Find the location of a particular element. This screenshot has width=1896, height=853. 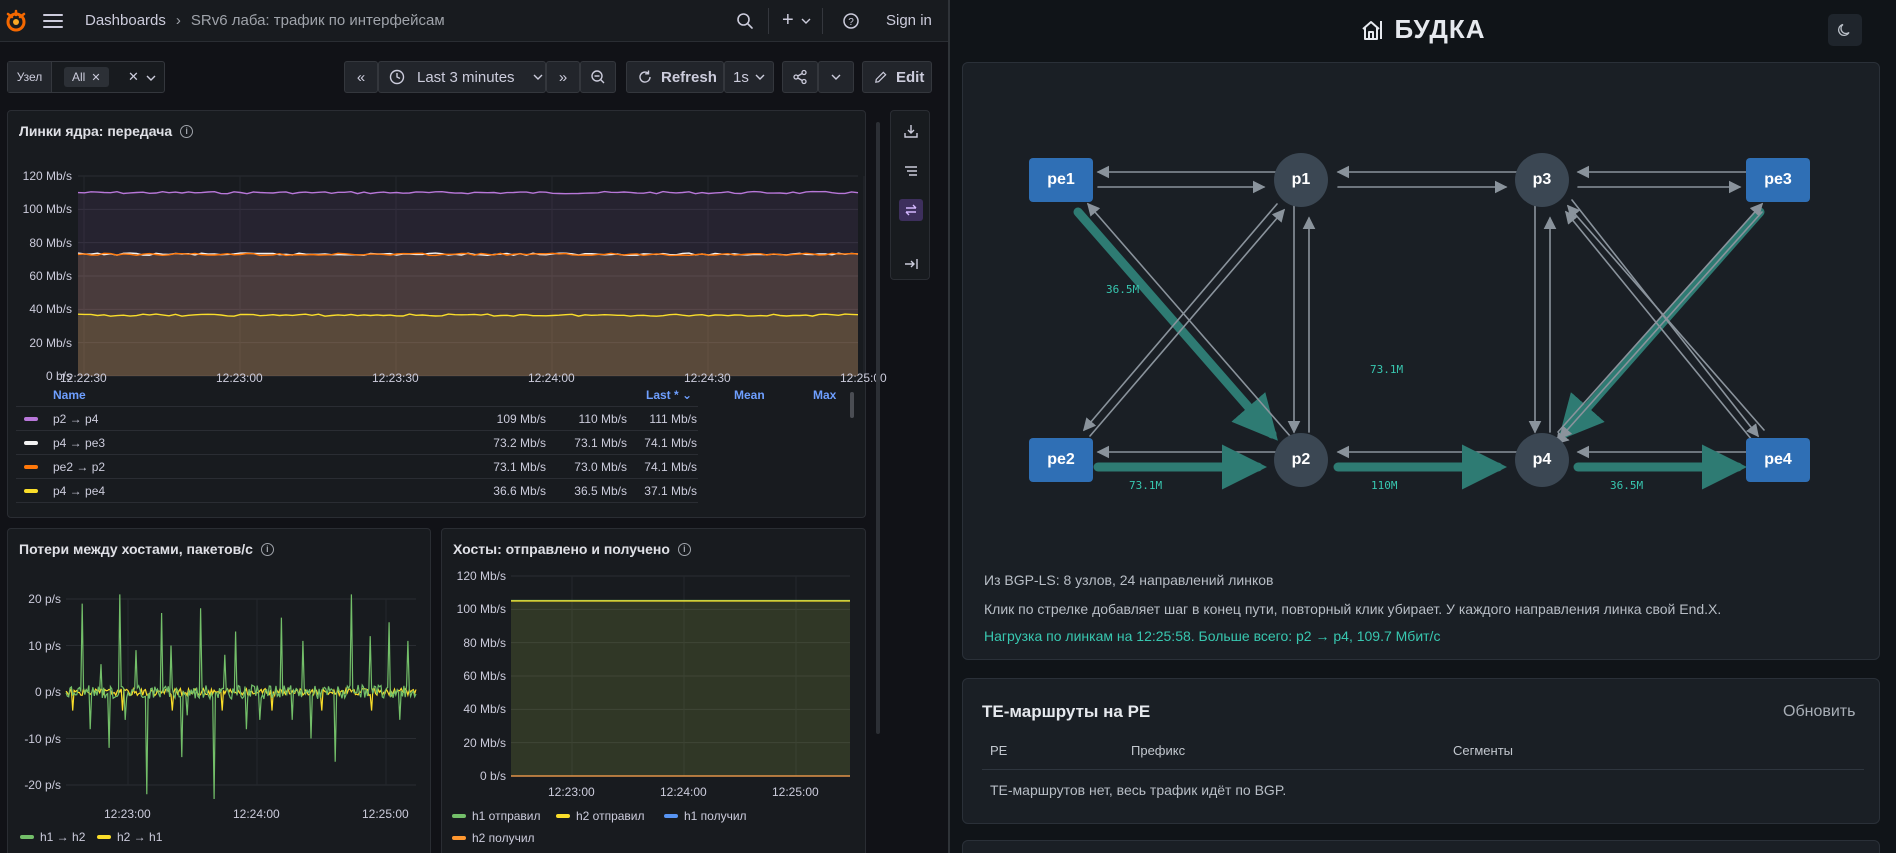

y-tick-label: -20 p/s is located at coordinates (42, 785).